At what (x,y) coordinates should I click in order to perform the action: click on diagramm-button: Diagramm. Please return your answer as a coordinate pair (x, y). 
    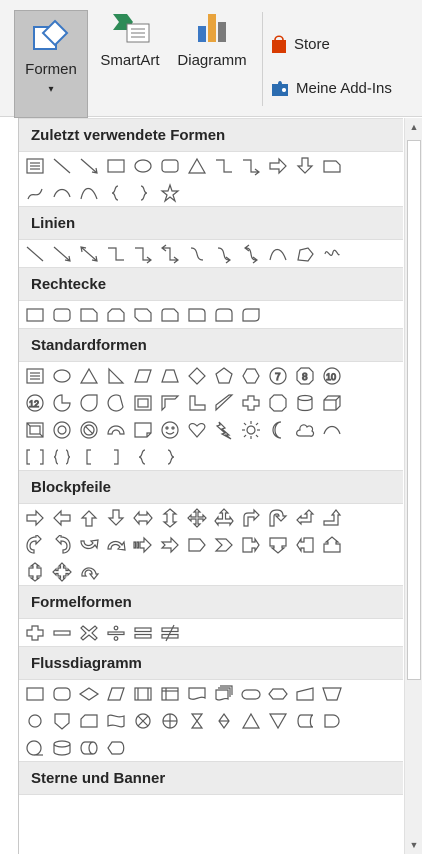
    Looking at the image, I should click on (212, 38).